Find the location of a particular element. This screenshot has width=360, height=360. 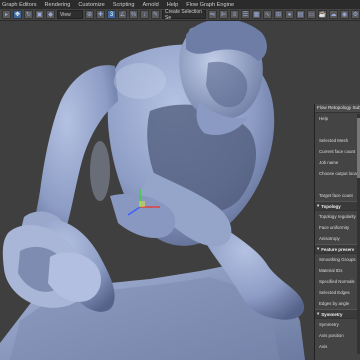

help-link: Help is located at coordinates (337, 118).